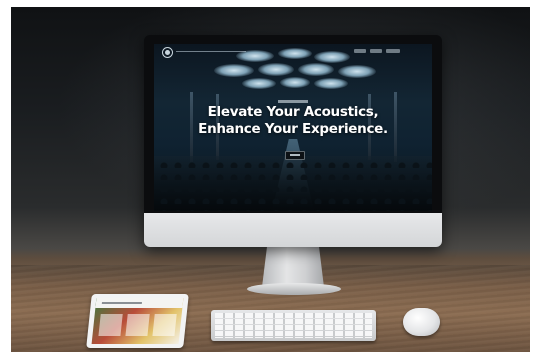  I want to click on circle-logo-icon, so click(167, 52).